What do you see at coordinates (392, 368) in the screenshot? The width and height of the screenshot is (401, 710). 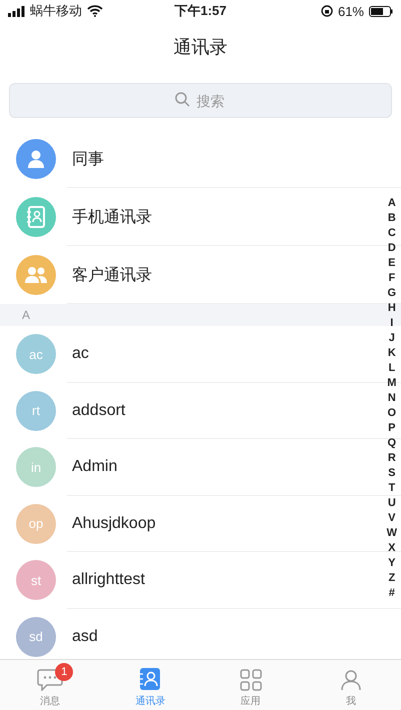 I see `index-letter: L` at bounding box center [392, 368].